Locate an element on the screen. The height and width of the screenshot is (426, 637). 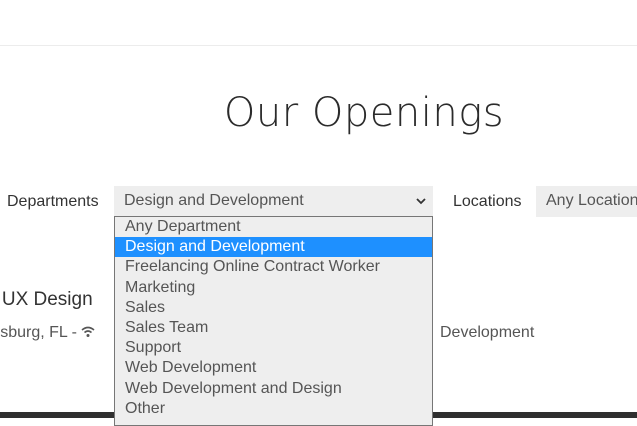
dropdown-option: Any Department is located at coordinates (273, 227).